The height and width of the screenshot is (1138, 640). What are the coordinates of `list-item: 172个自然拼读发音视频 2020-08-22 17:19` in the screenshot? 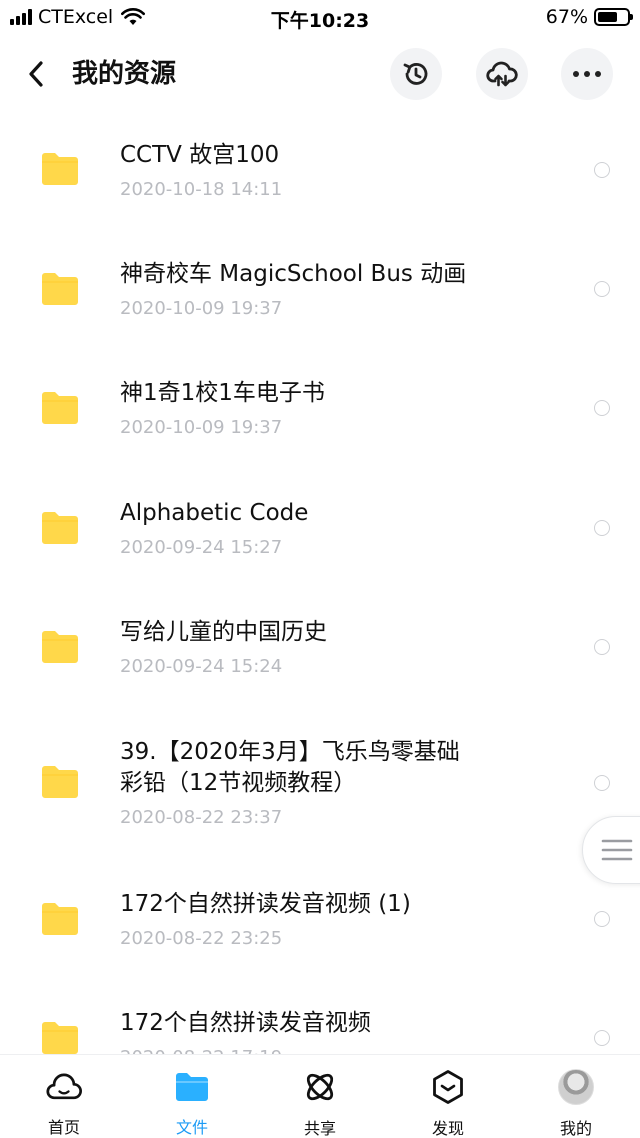 It's located at (320, 1017).